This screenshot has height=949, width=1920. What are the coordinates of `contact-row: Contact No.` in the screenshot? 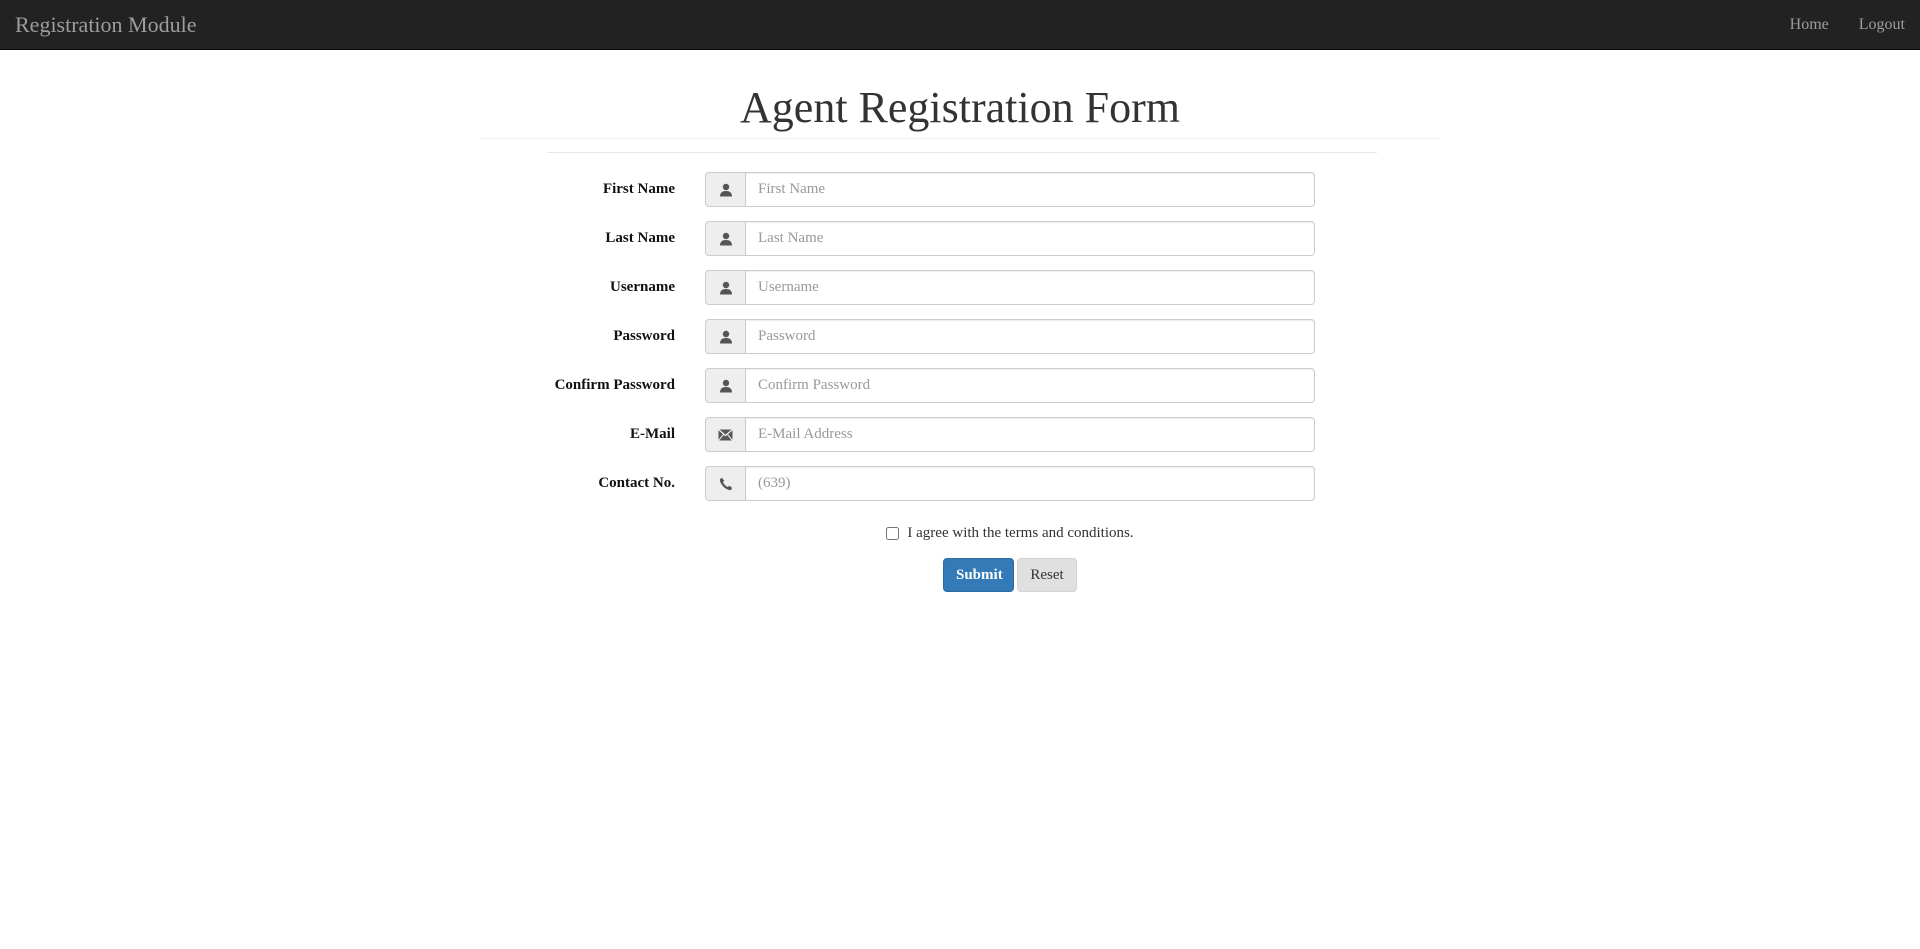 It's located at (931, 483).